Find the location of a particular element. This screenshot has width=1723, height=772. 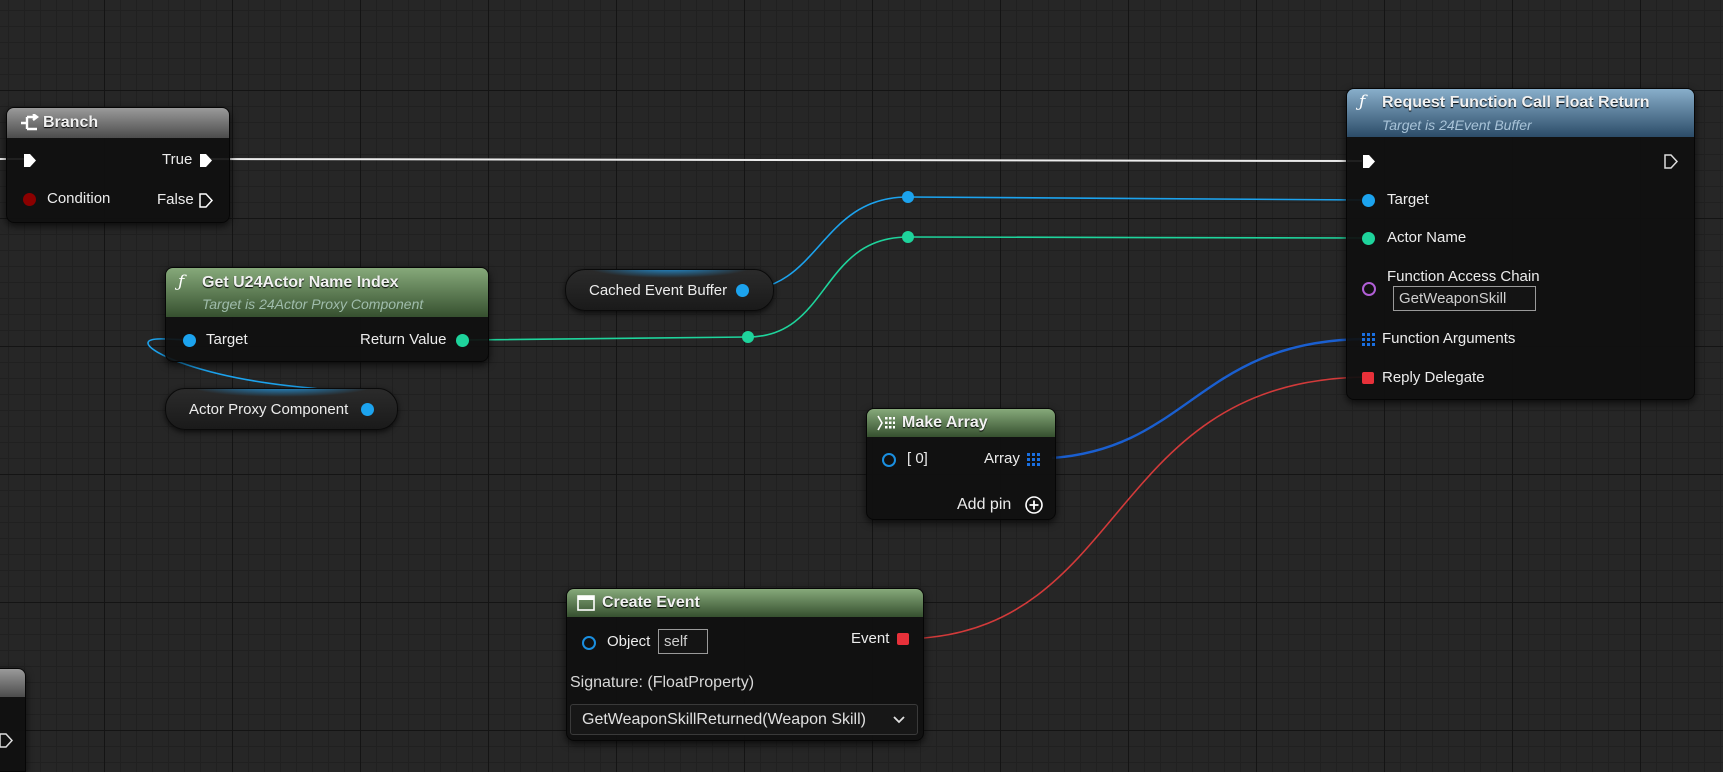

request-actor-name-pin is located at coordinates (1368, 238).